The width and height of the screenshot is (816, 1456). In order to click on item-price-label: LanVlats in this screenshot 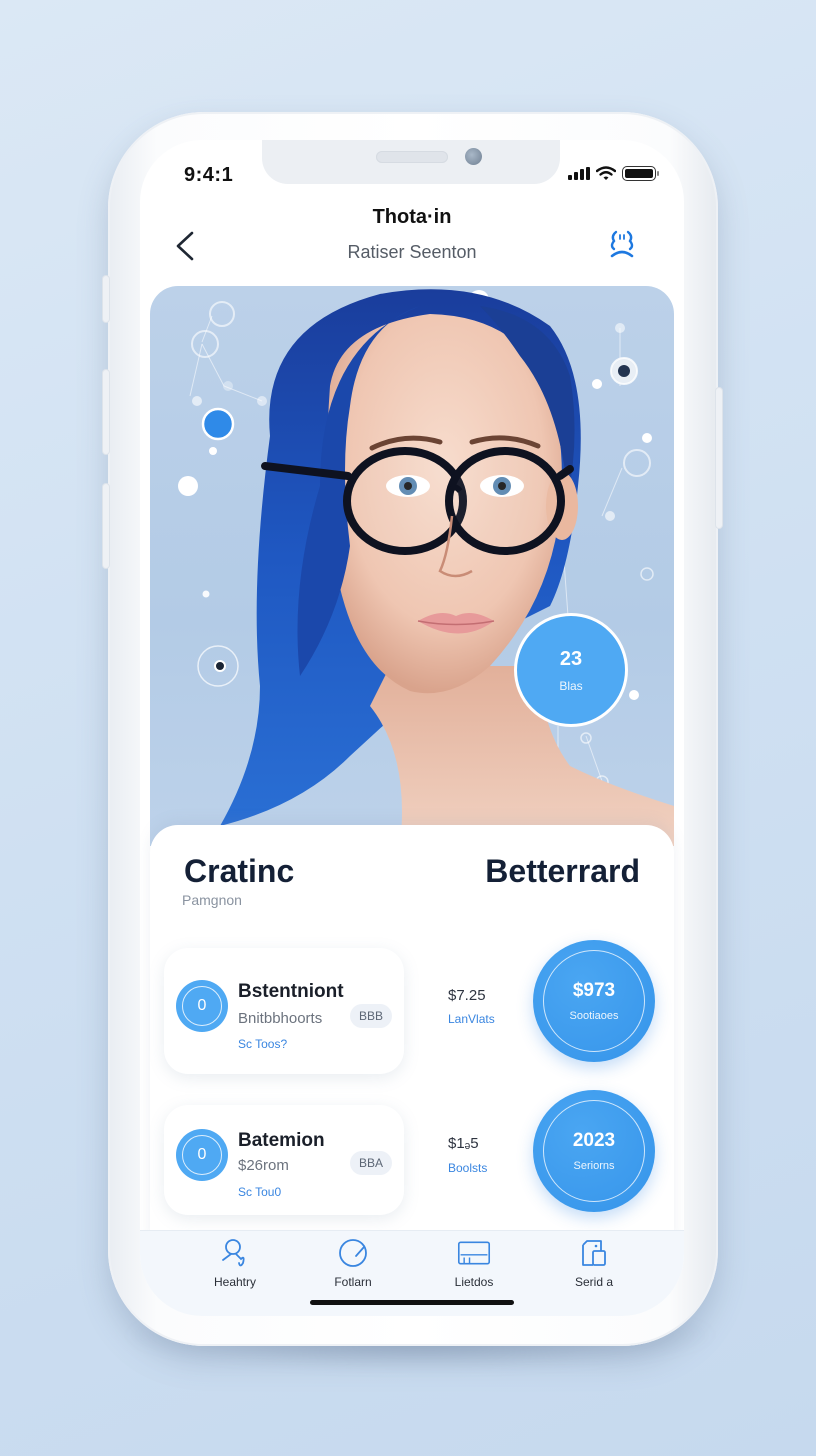, I will do `click(471, 1019)`.